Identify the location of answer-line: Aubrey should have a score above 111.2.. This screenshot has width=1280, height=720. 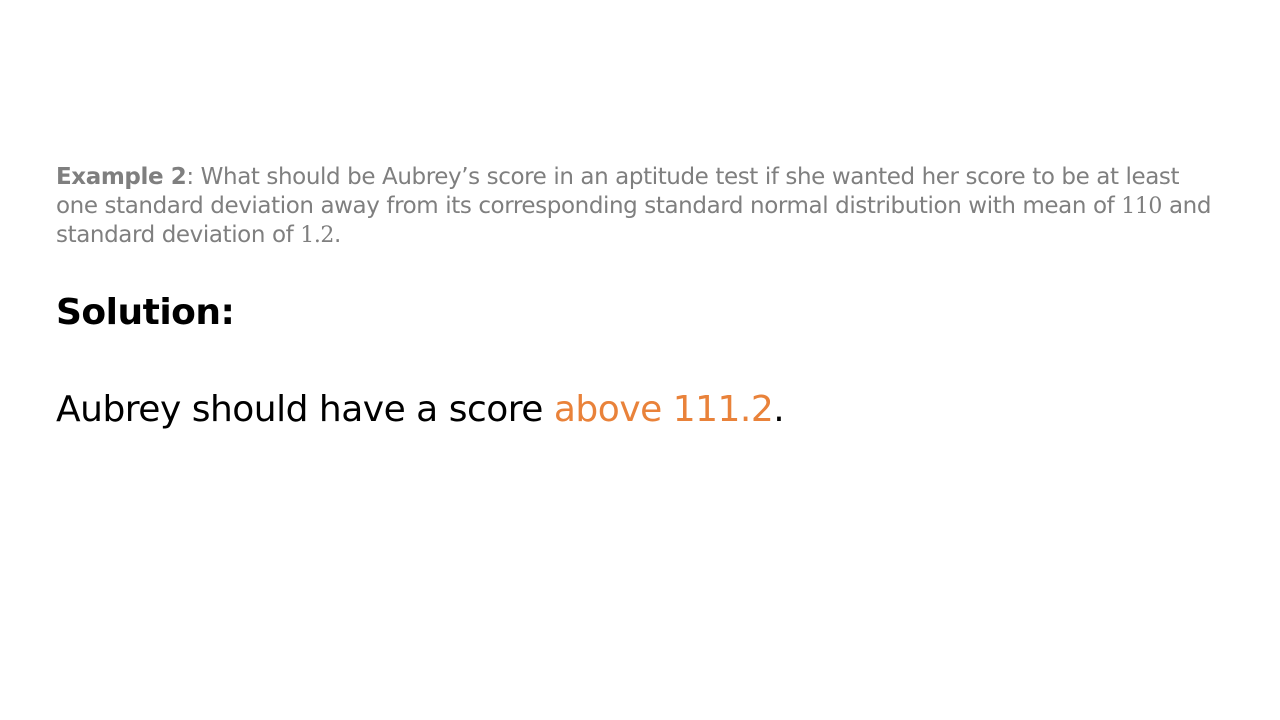
(420, 410).